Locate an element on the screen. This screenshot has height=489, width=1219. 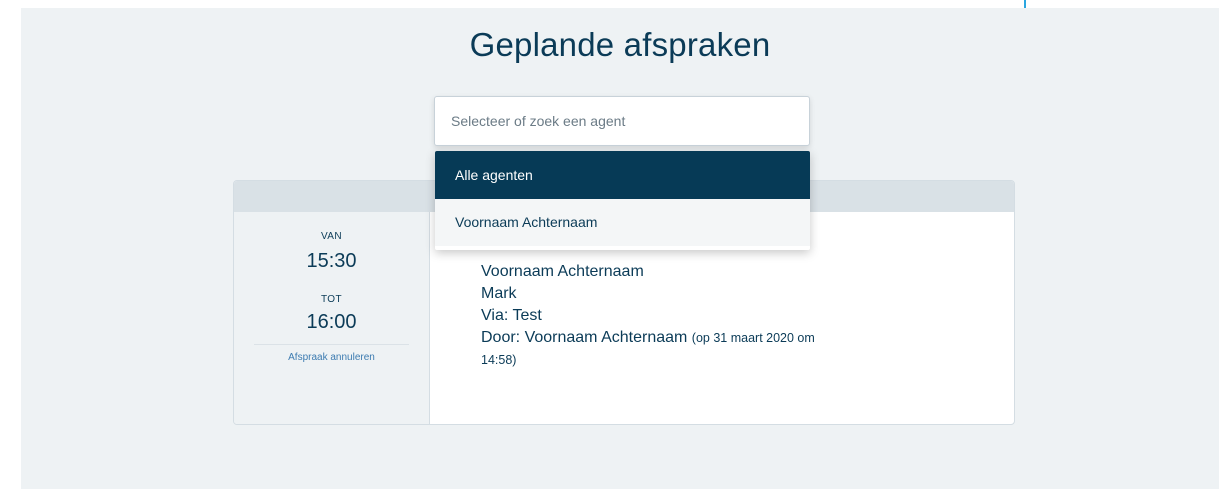
agent-search-input is located at coordinates (622, 121).